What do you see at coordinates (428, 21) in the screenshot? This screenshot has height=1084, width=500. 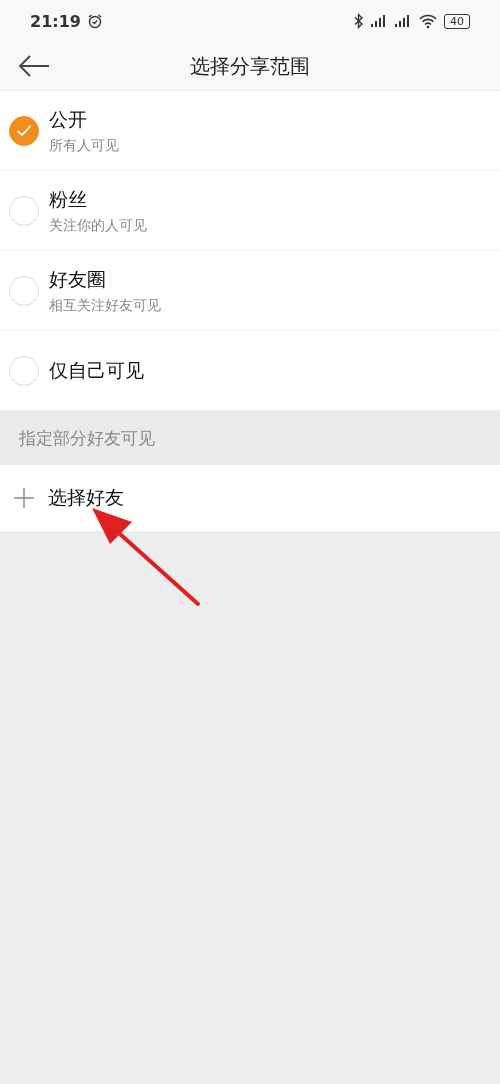 I see `wifi-icon` at bounding box center [428, 21].